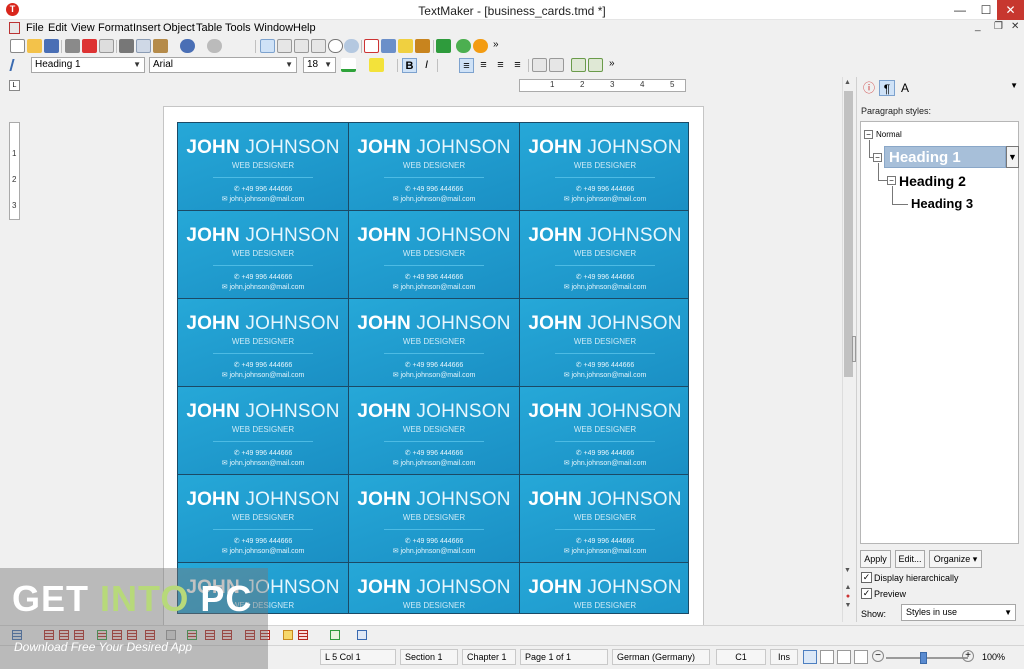 The height and width of the screenshot is (669, 1024). I want to click on scroll-thumb, so click(848, 234).